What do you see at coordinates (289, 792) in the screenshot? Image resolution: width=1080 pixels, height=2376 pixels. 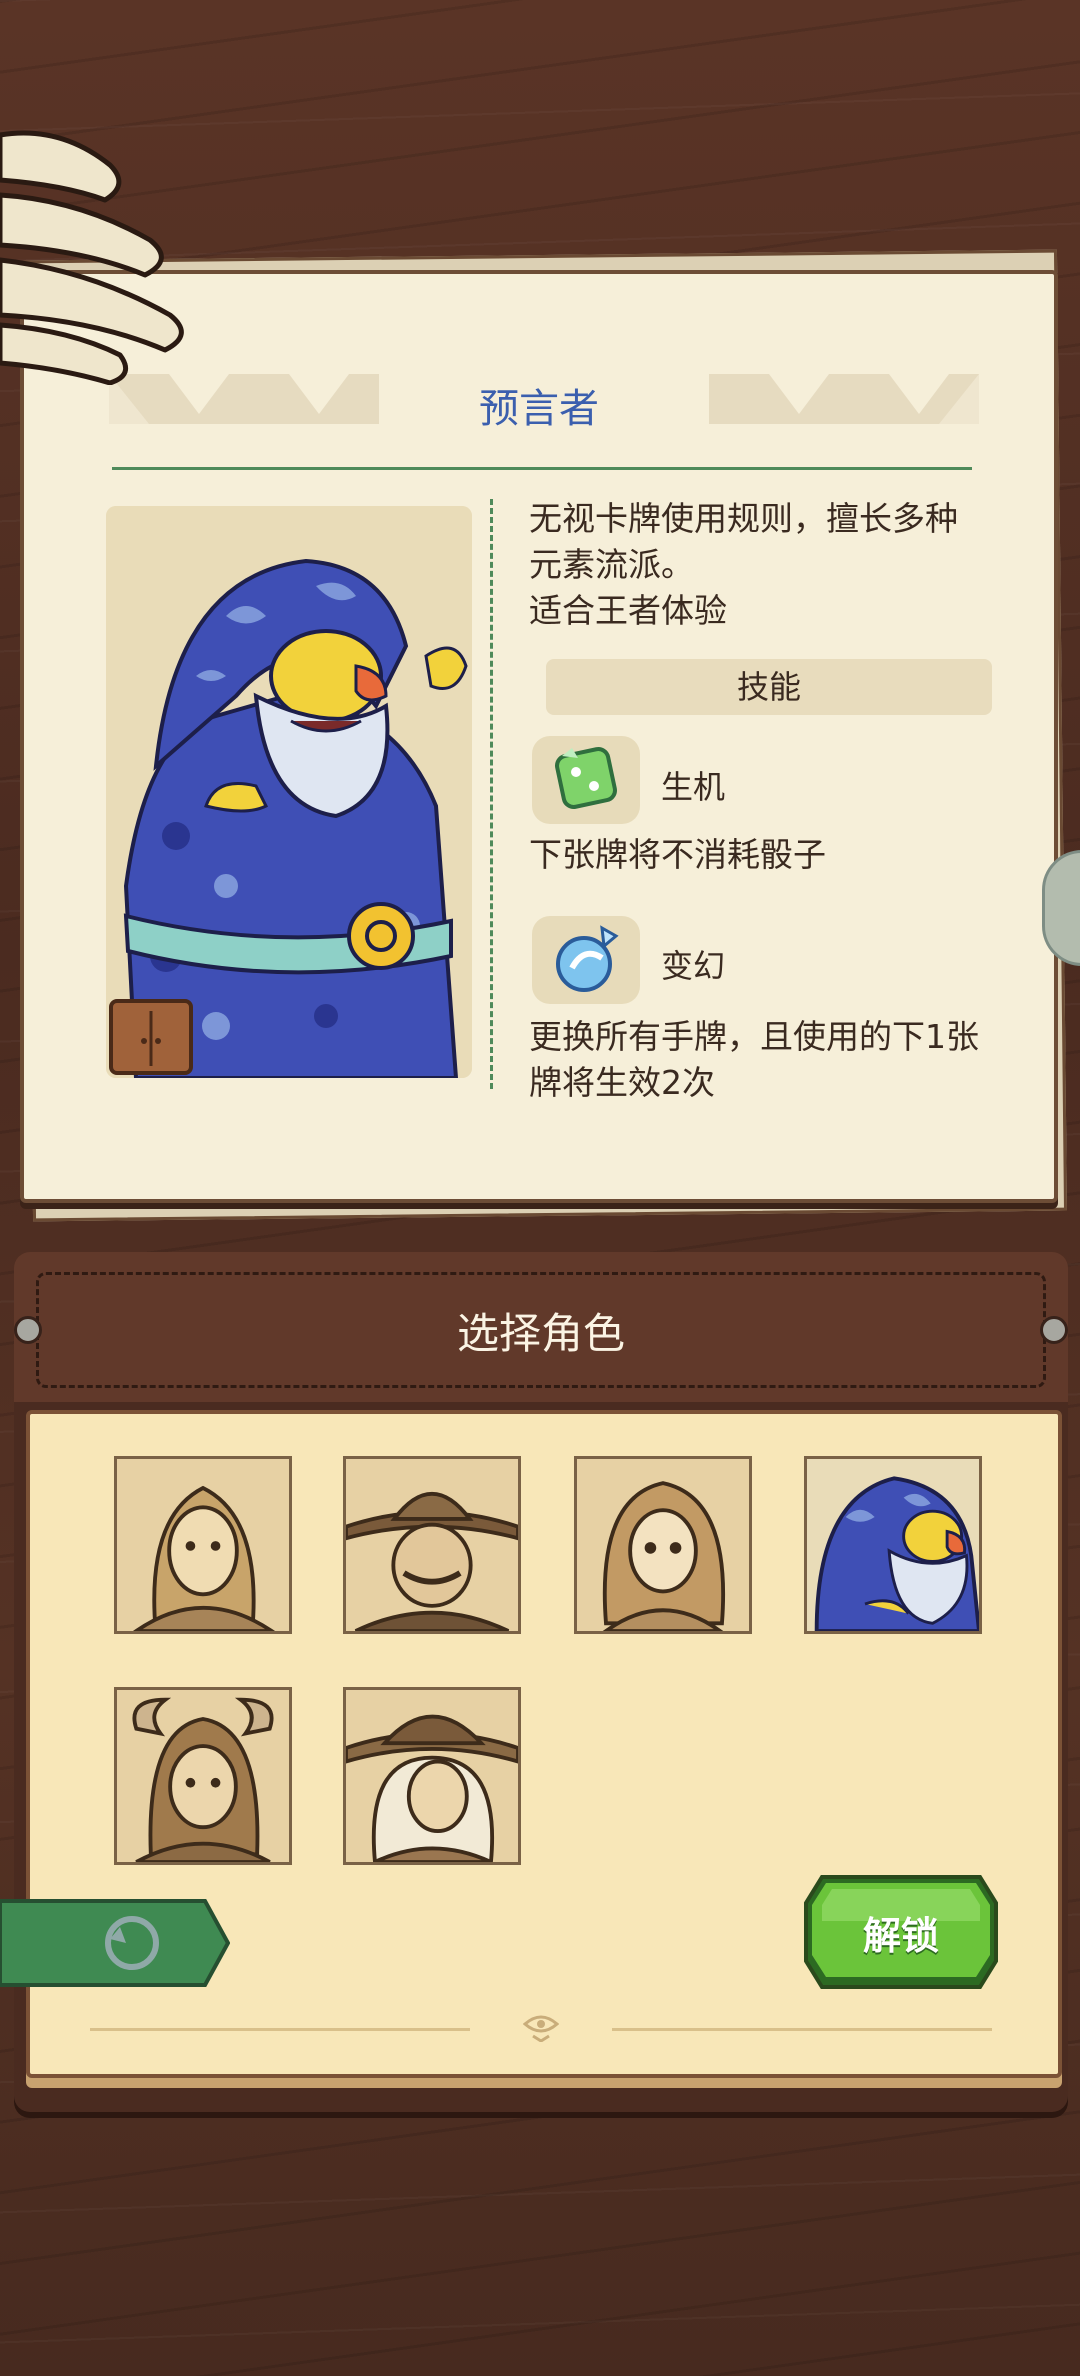 I see `character-portrait` at bounding box center [289, 792].